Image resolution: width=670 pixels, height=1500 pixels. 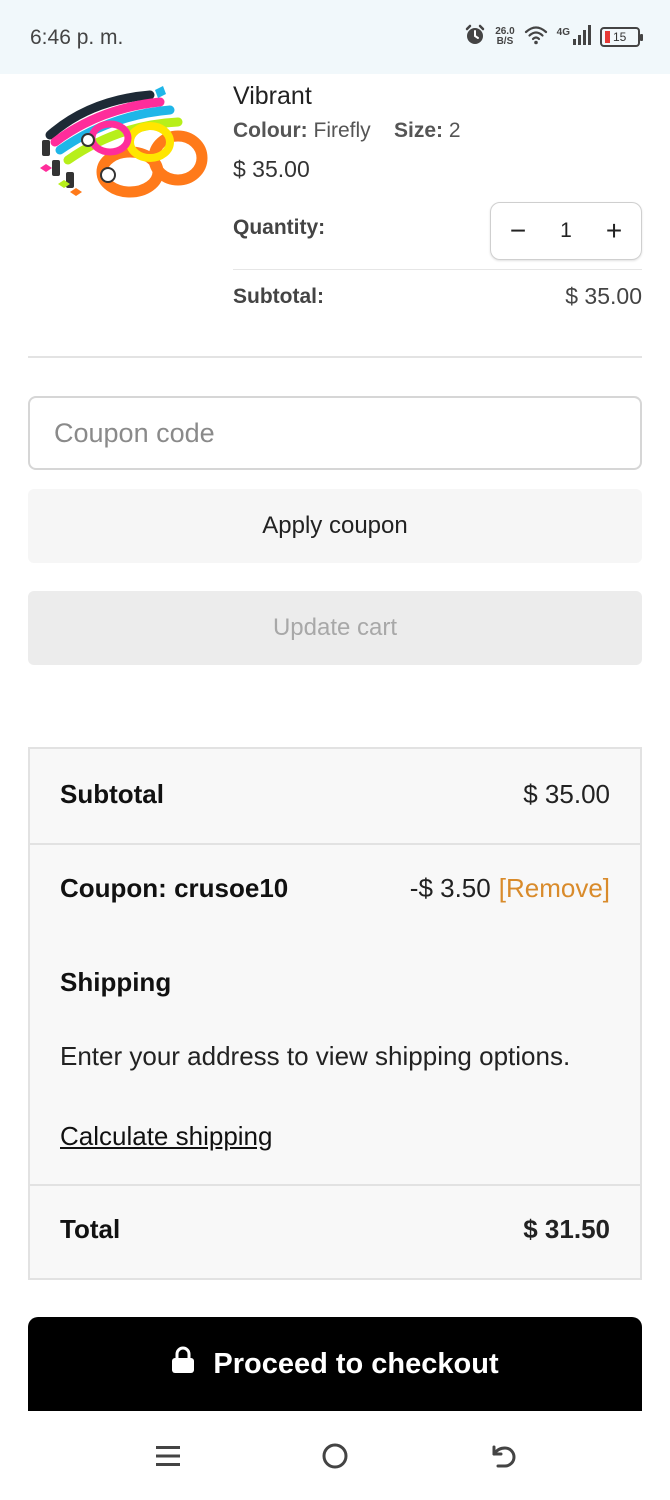 What do you see at coordinates (454, 130) in the screenshot?
I see `size-value: 2` at bounding box center [454, 130].